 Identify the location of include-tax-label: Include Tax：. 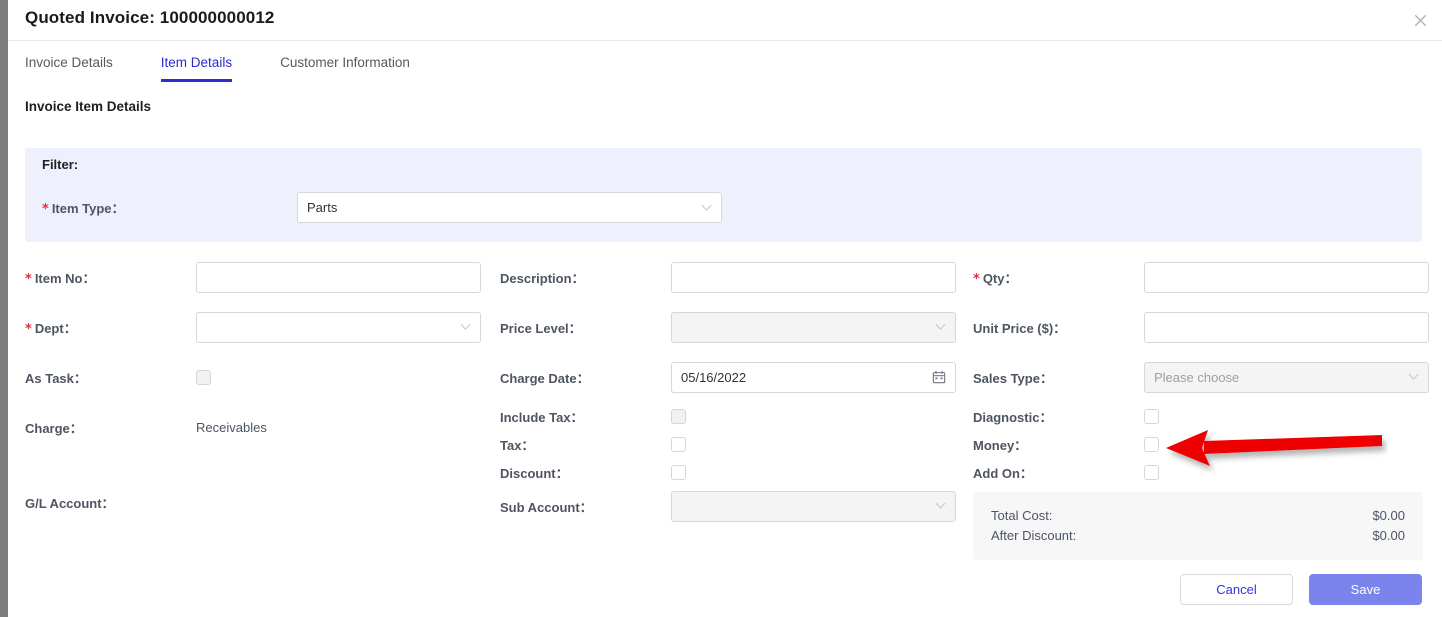
(542, 417).